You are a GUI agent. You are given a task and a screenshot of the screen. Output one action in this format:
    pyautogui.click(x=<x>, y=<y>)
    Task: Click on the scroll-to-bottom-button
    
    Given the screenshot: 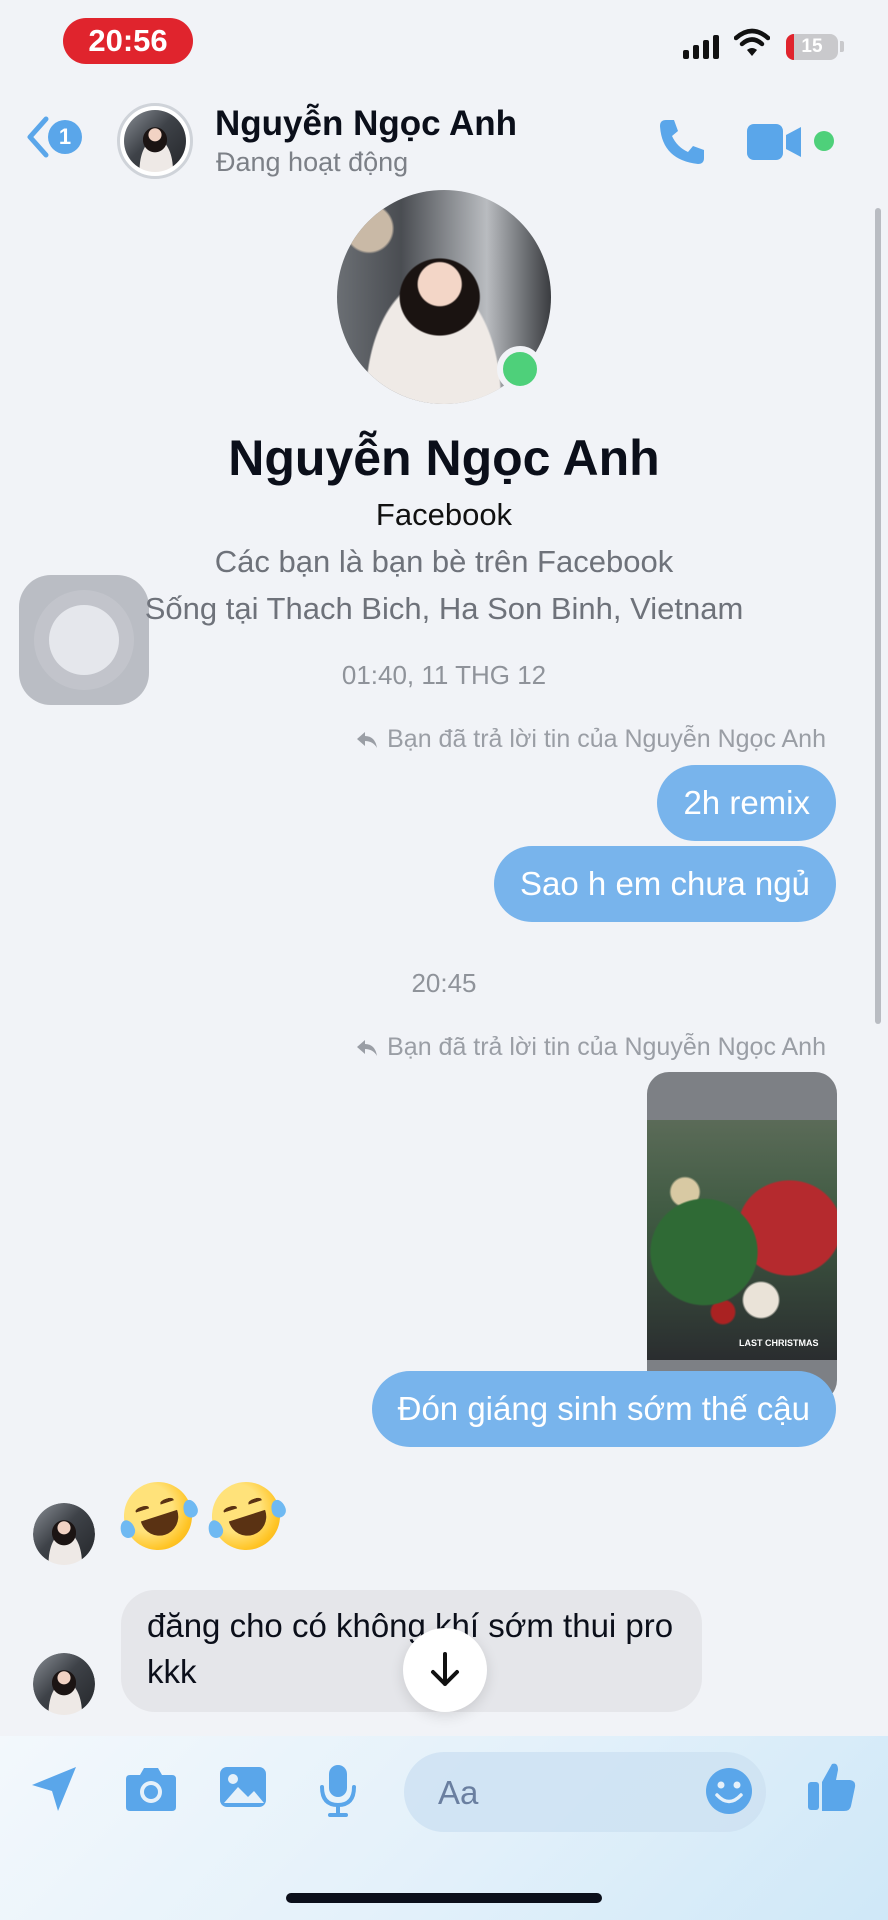 What is the action you would take?
    pyautogui.click(x=445, y=1670)
    